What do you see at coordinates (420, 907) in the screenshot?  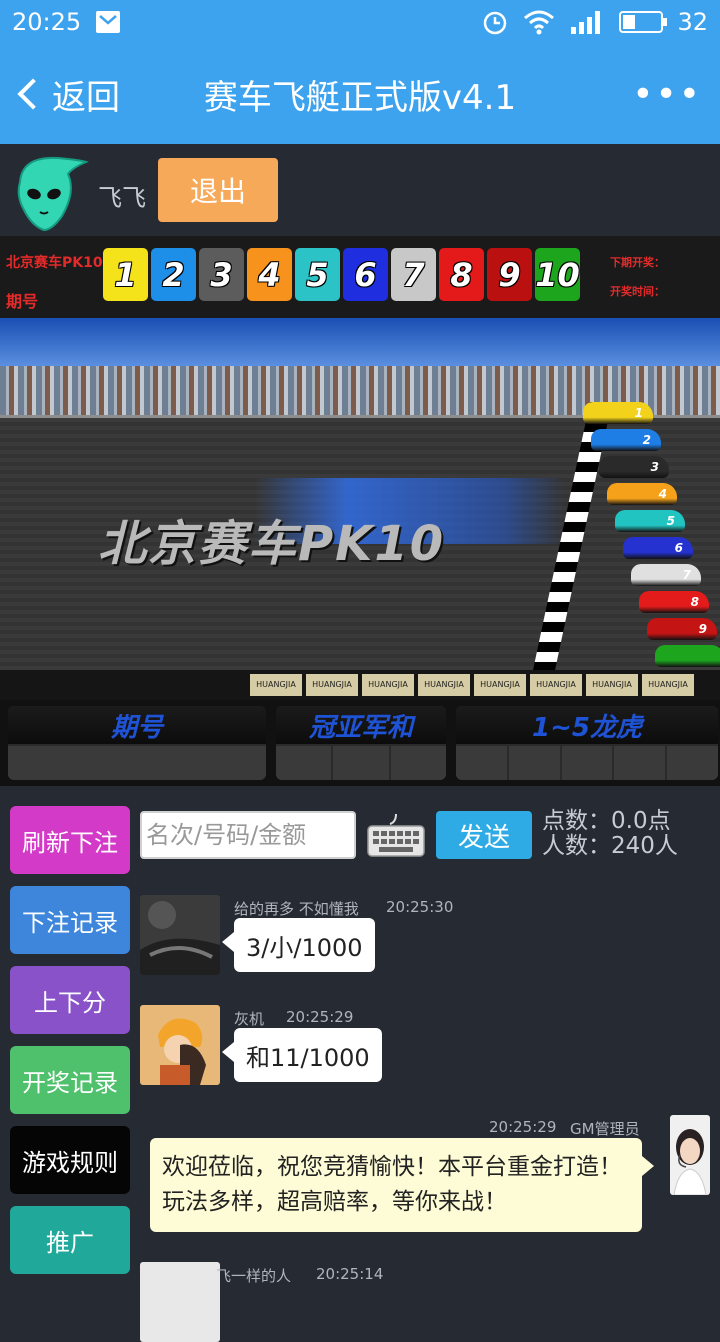 I see `message-time: 20:25:30` at bounding box center [420, 907].